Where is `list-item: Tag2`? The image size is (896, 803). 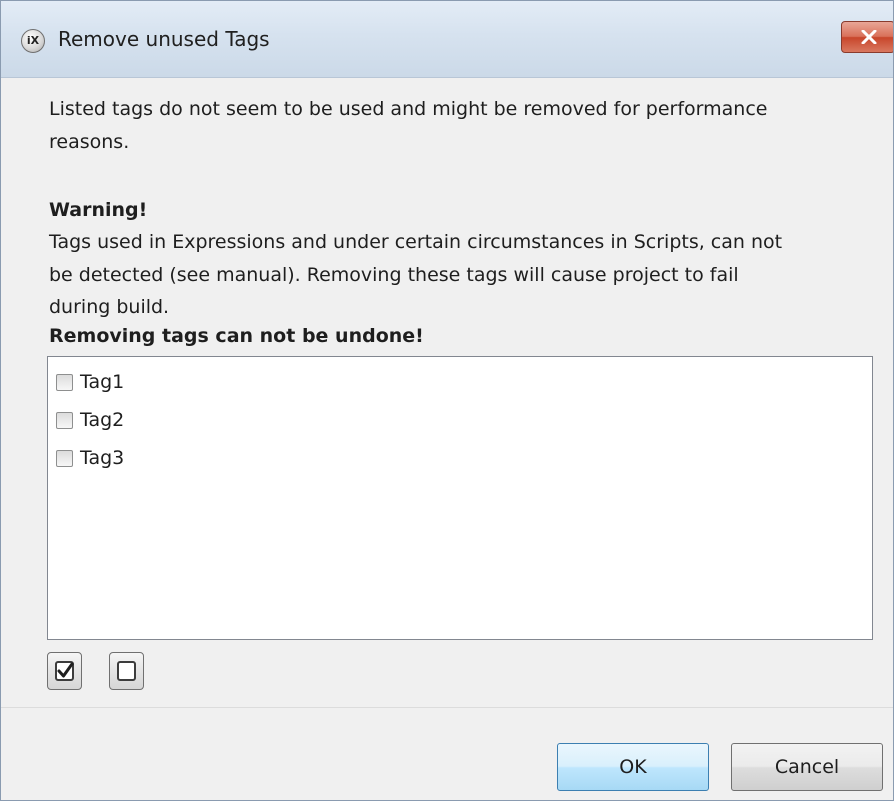 list-item: Tag2 is located at coordinates (90, 420).